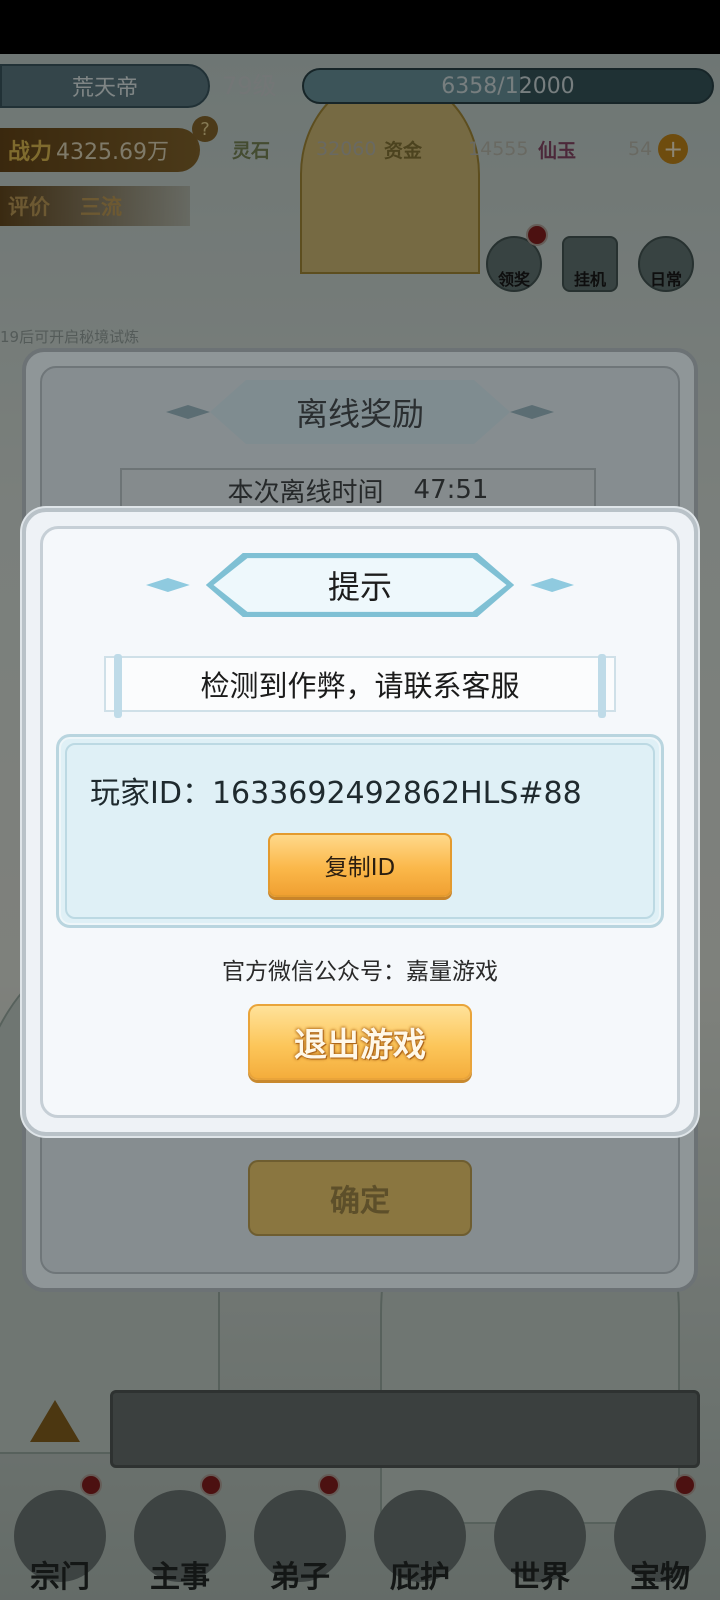 The image size is (720, 1600). I want to click on player-id: 玩家ID：1633692492862HLS#88, so click(336, 793).